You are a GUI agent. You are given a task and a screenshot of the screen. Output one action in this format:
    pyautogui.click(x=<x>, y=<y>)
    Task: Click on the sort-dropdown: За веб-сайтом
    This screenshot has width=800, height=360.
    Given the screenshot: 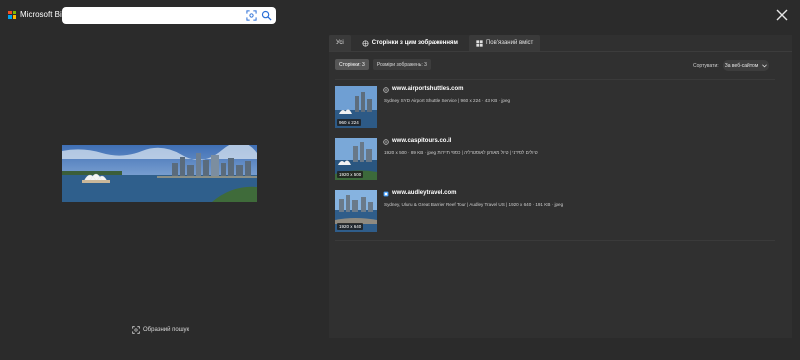 What is the action you would take?
    pyautogui.click(x=746, y=65)
    